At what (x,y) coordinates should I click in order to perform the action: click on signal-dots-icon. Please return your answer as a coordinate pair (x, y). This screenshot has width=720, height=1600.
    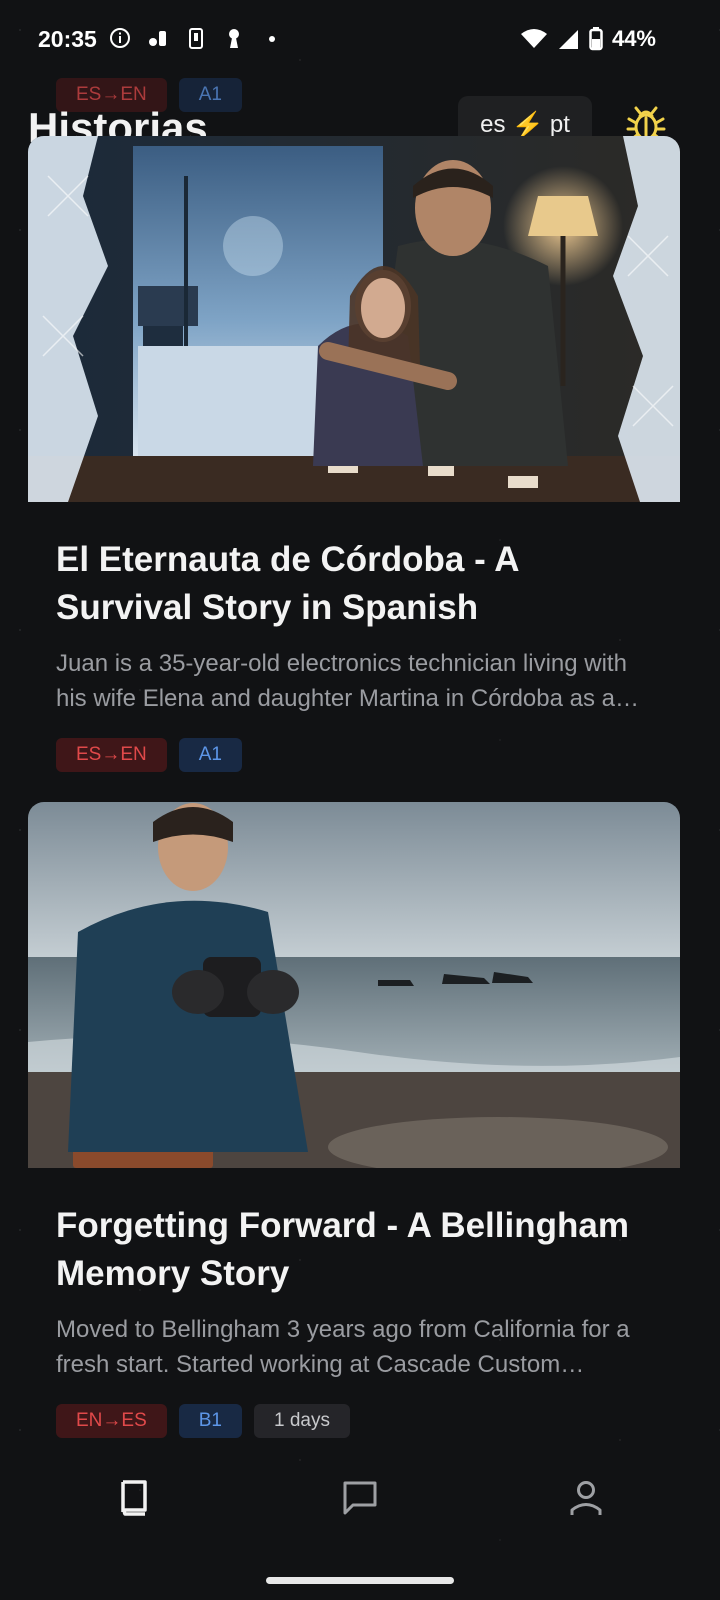
    Looking at the image, I should click on (158, 38).